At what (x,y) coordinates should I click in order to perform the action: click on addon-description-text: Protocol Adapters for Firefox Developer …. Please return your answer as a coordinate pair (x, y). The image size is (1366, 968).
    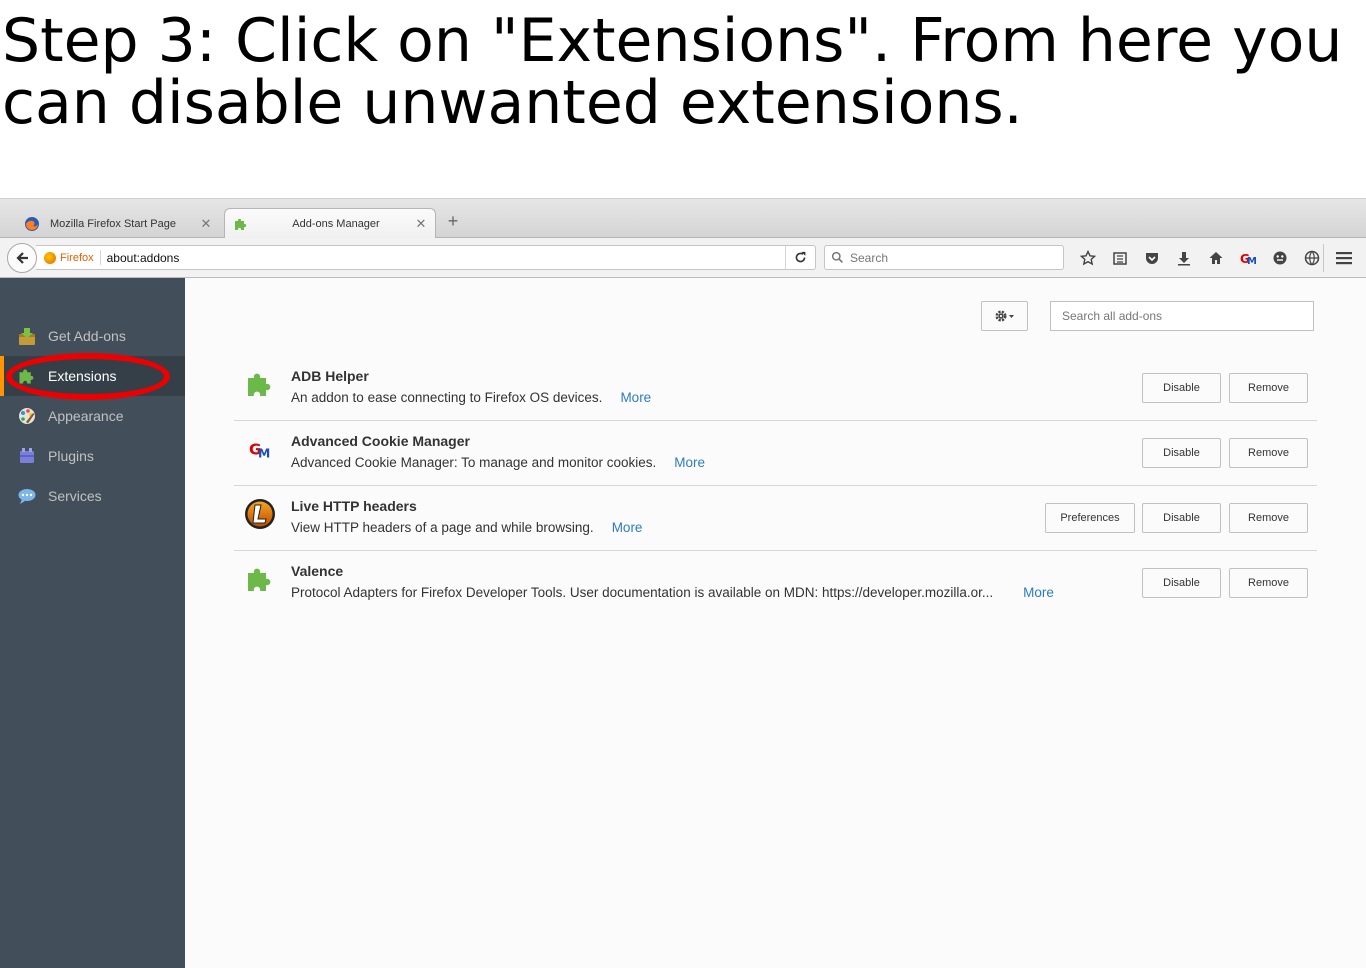
    Looking at the image, I should click on (642, 592).